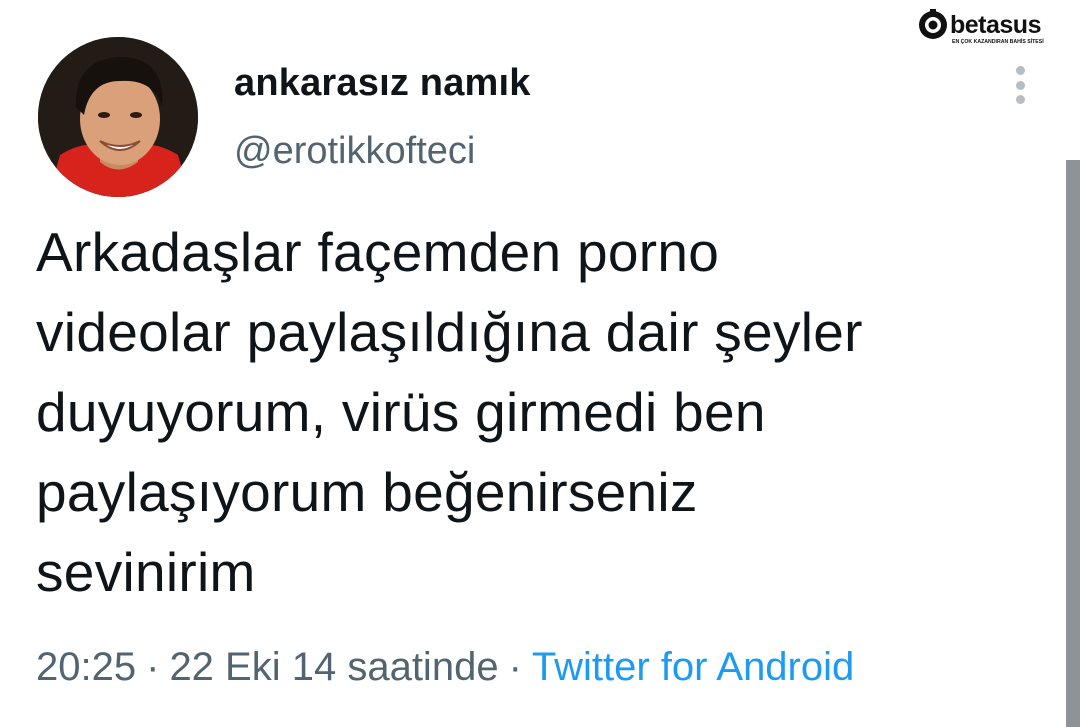 Image resolution: width=1080 pixels, height=727 pixels. Describe the element at coordinates (354, 151) in the screenshot. I see `author-handle: @erotikkofteci` at that location.